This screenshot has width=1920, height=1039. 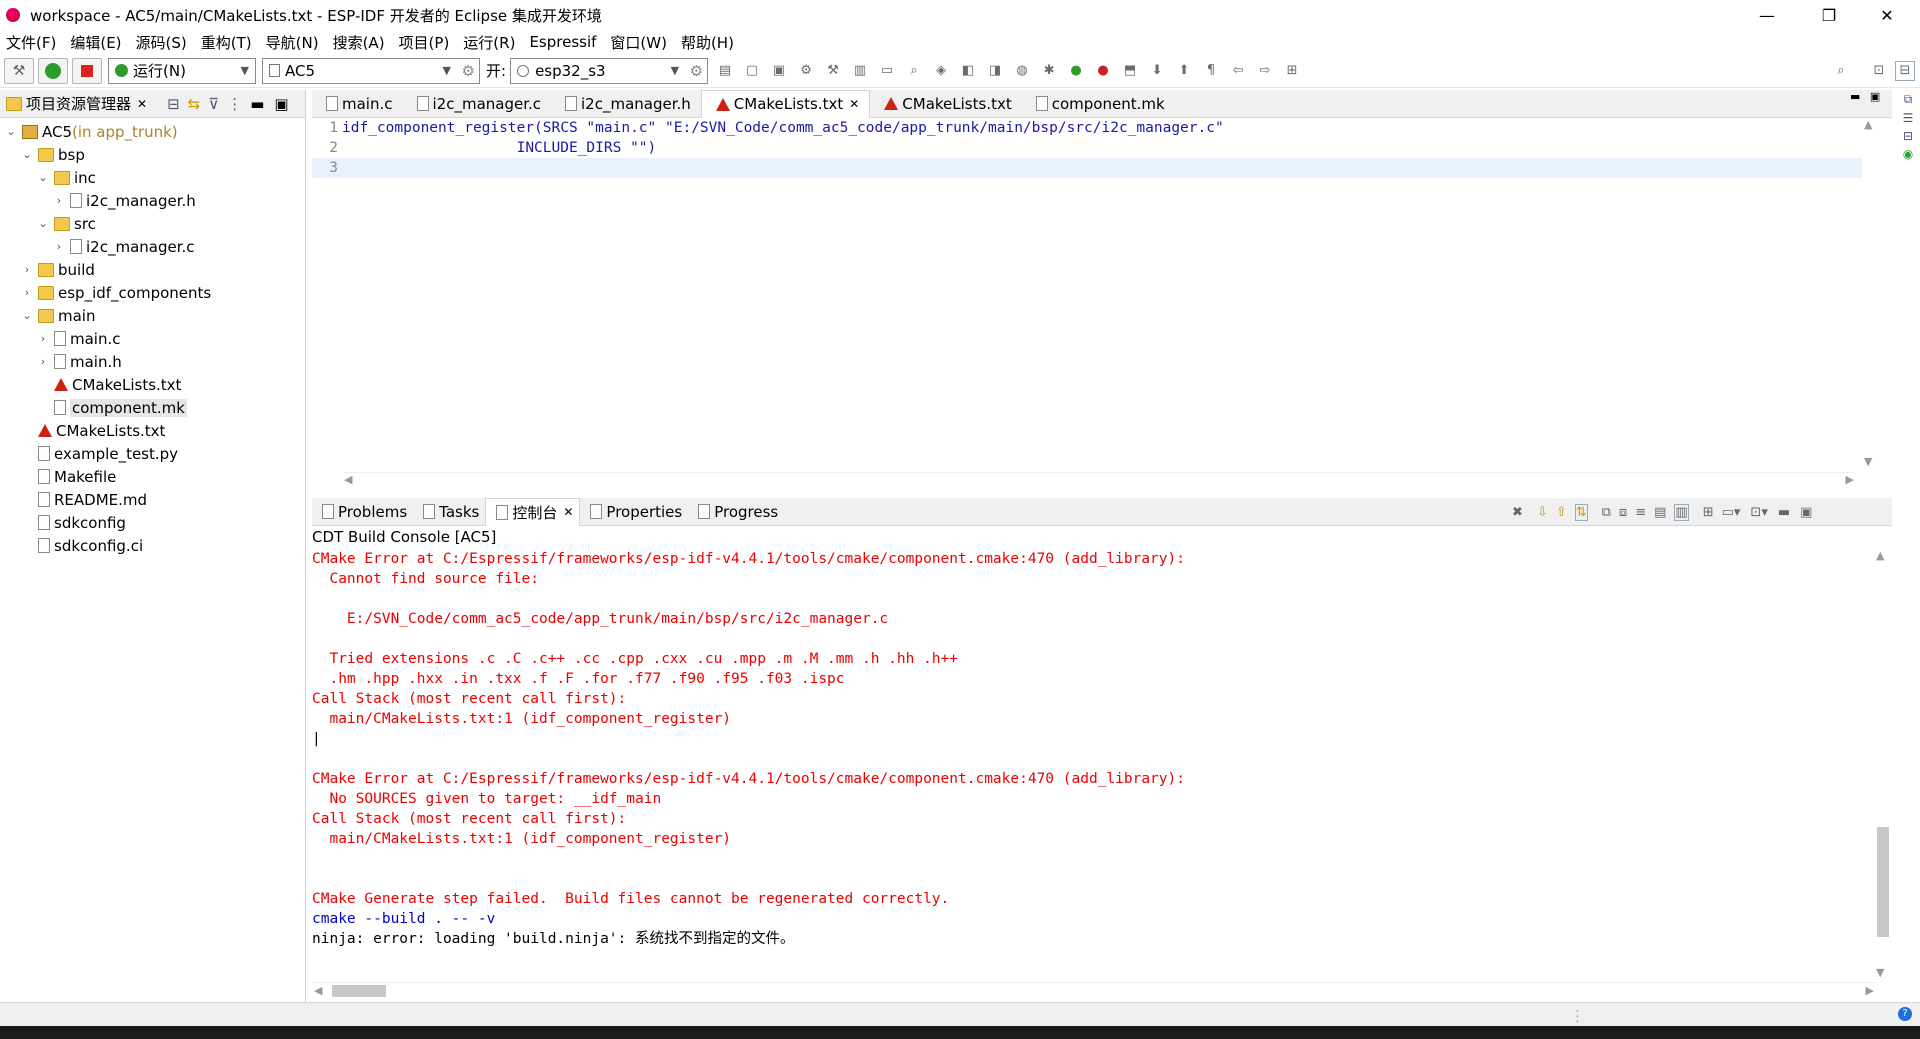 What do you see at coordinates (152, 315) in the screenshot?
I see `tree-item: ⌄ main` at bounding box center [152, 315].